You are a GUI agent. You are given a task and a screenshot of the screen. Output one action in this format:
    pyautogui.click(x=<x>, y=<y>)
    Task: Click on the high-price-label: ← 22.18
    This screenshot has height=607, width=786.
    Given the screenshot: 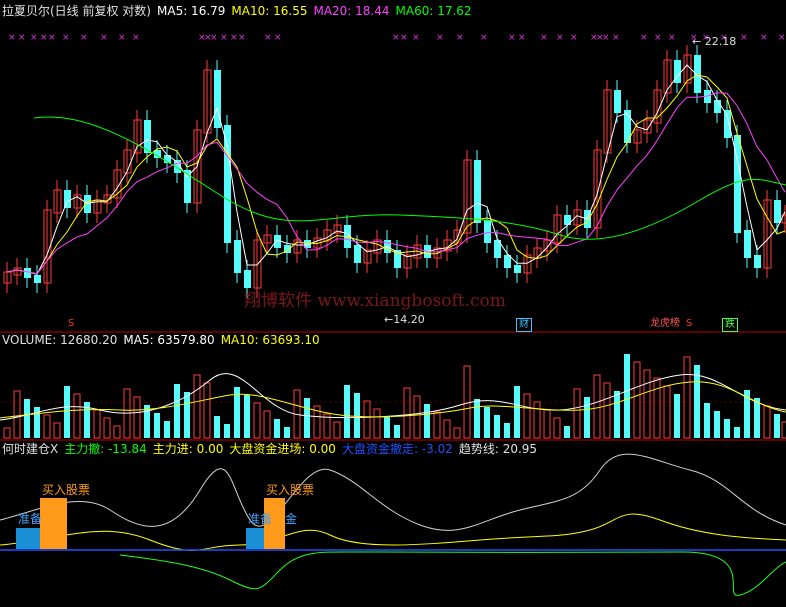 What is the action you would take?
    pyautogui.click(x=714, y=41)
    